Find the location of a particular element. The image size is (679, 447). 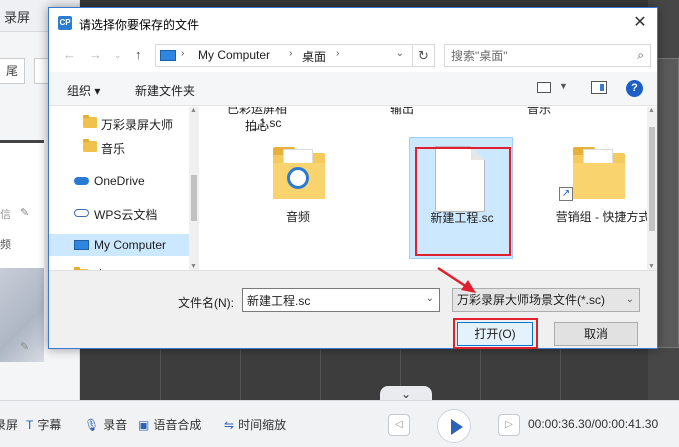

left-card-label: 信 is located at coordinates (5, 215).